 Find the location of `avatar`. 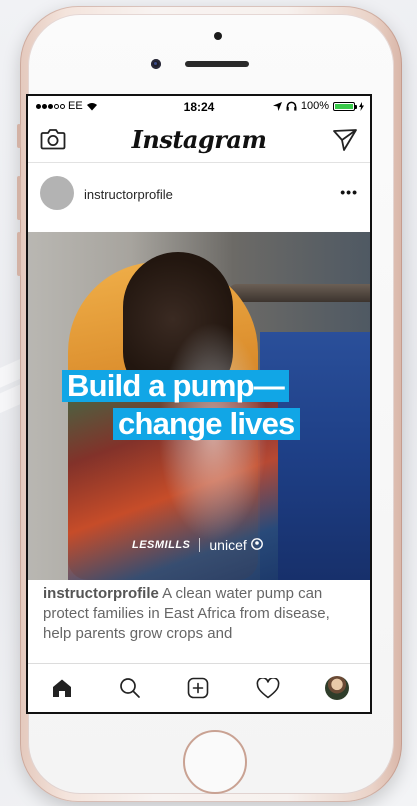

avatar is located at coordinates (57, 193).